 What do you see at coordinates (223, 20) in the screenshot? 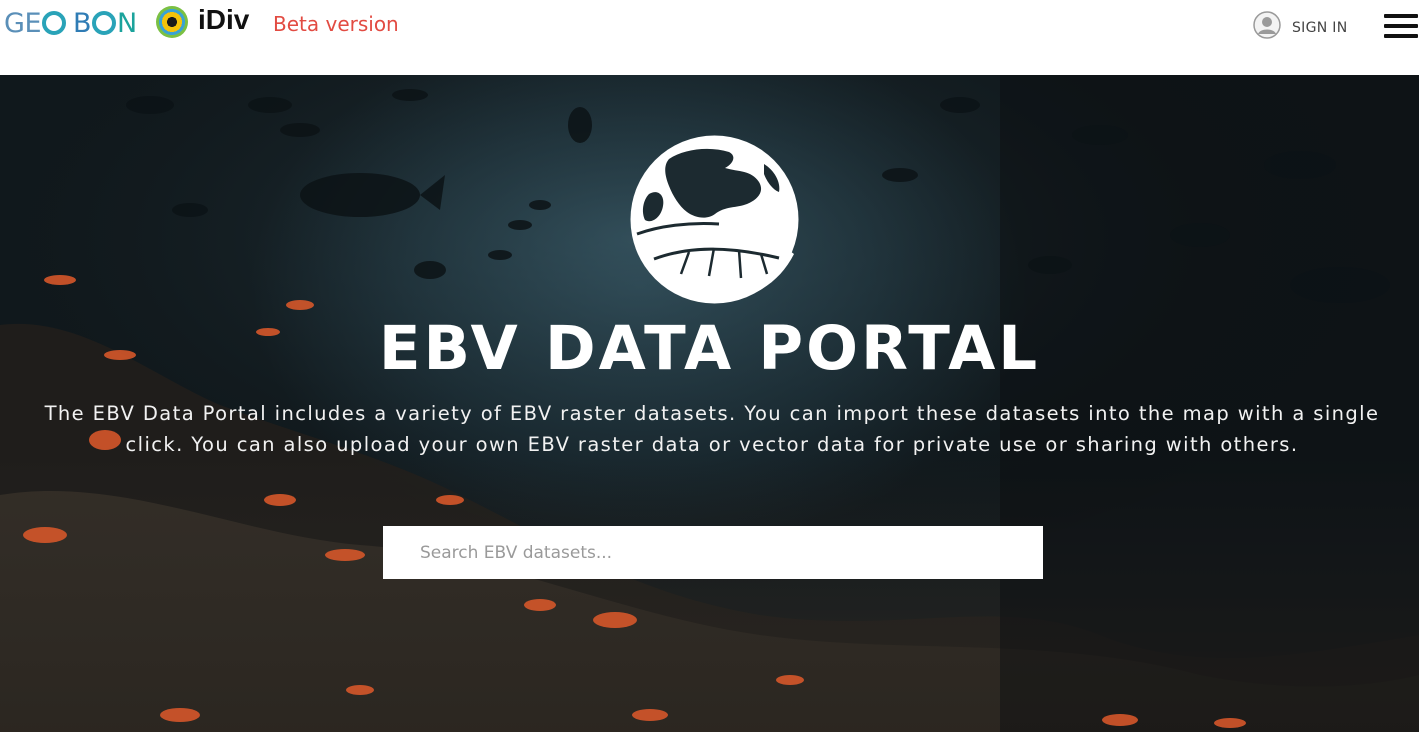
I see `idiv-logo-text: iDiv` at bounding box center [223, 20].